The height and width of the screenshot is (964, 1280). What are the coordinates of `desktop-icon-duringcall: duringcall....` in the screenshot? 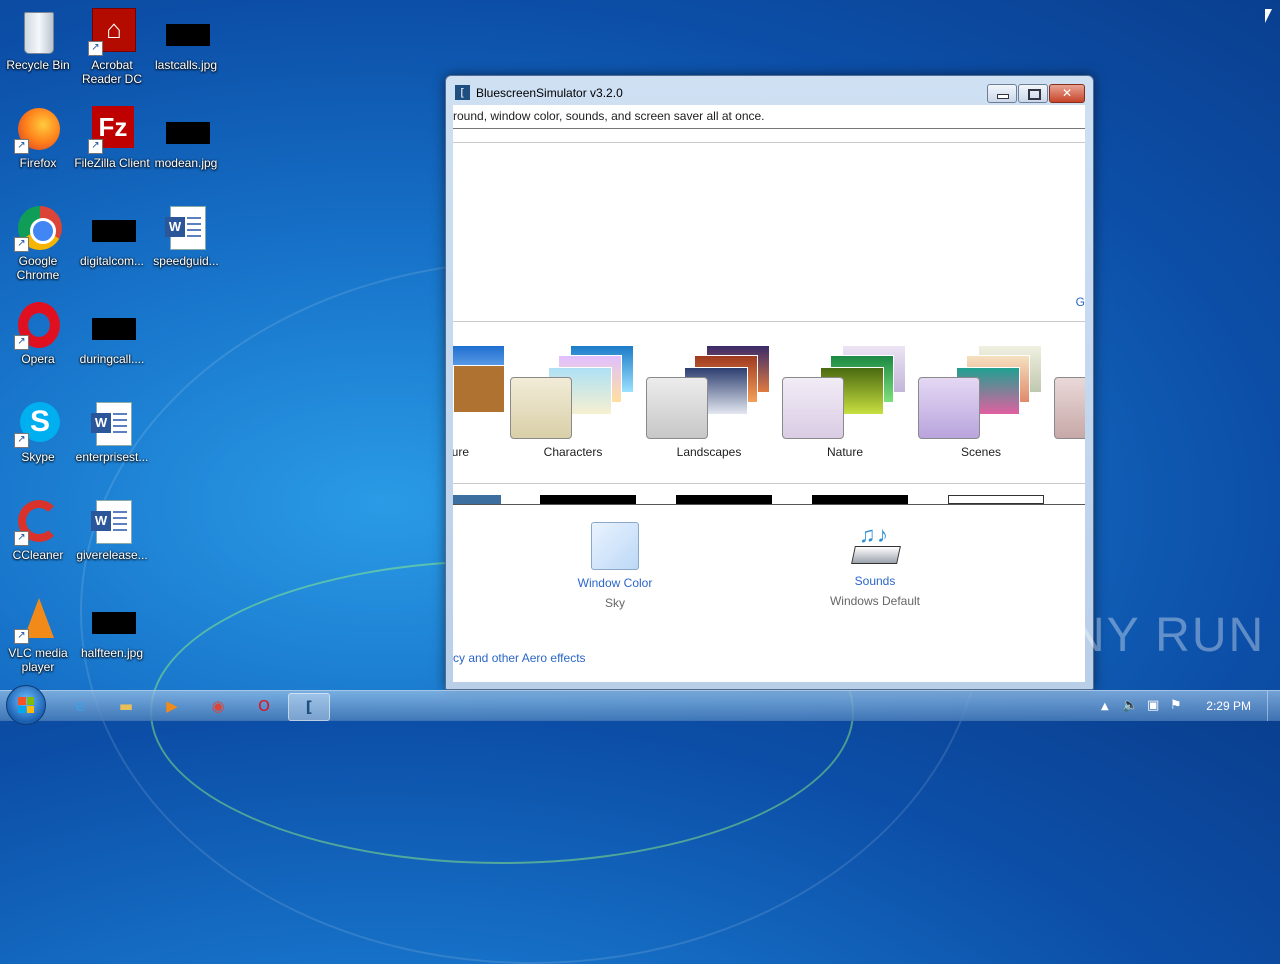 It's located at (112, 334).